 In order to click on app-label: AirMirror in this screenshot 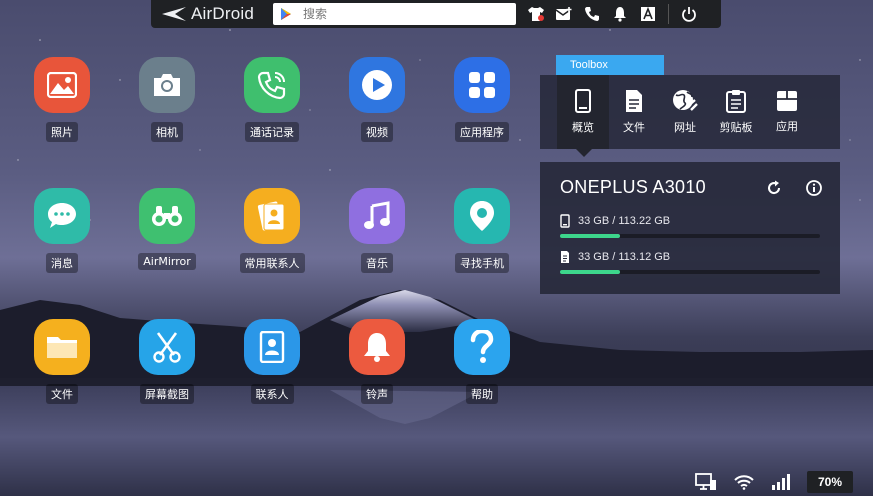, I will do `click(167, 261)`.